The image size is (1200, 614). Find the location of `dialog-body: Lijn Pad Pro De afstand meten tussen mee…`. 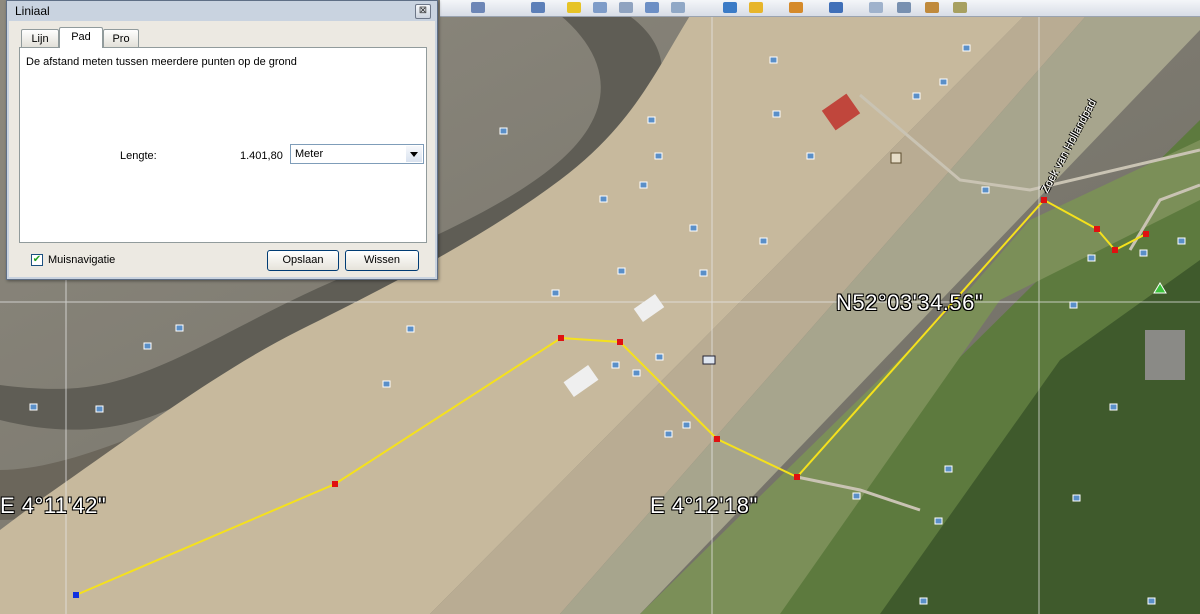

dialog-body: Lijn Pad Pro De afstand meten tussen mee… is located at coordinates (222, 149).